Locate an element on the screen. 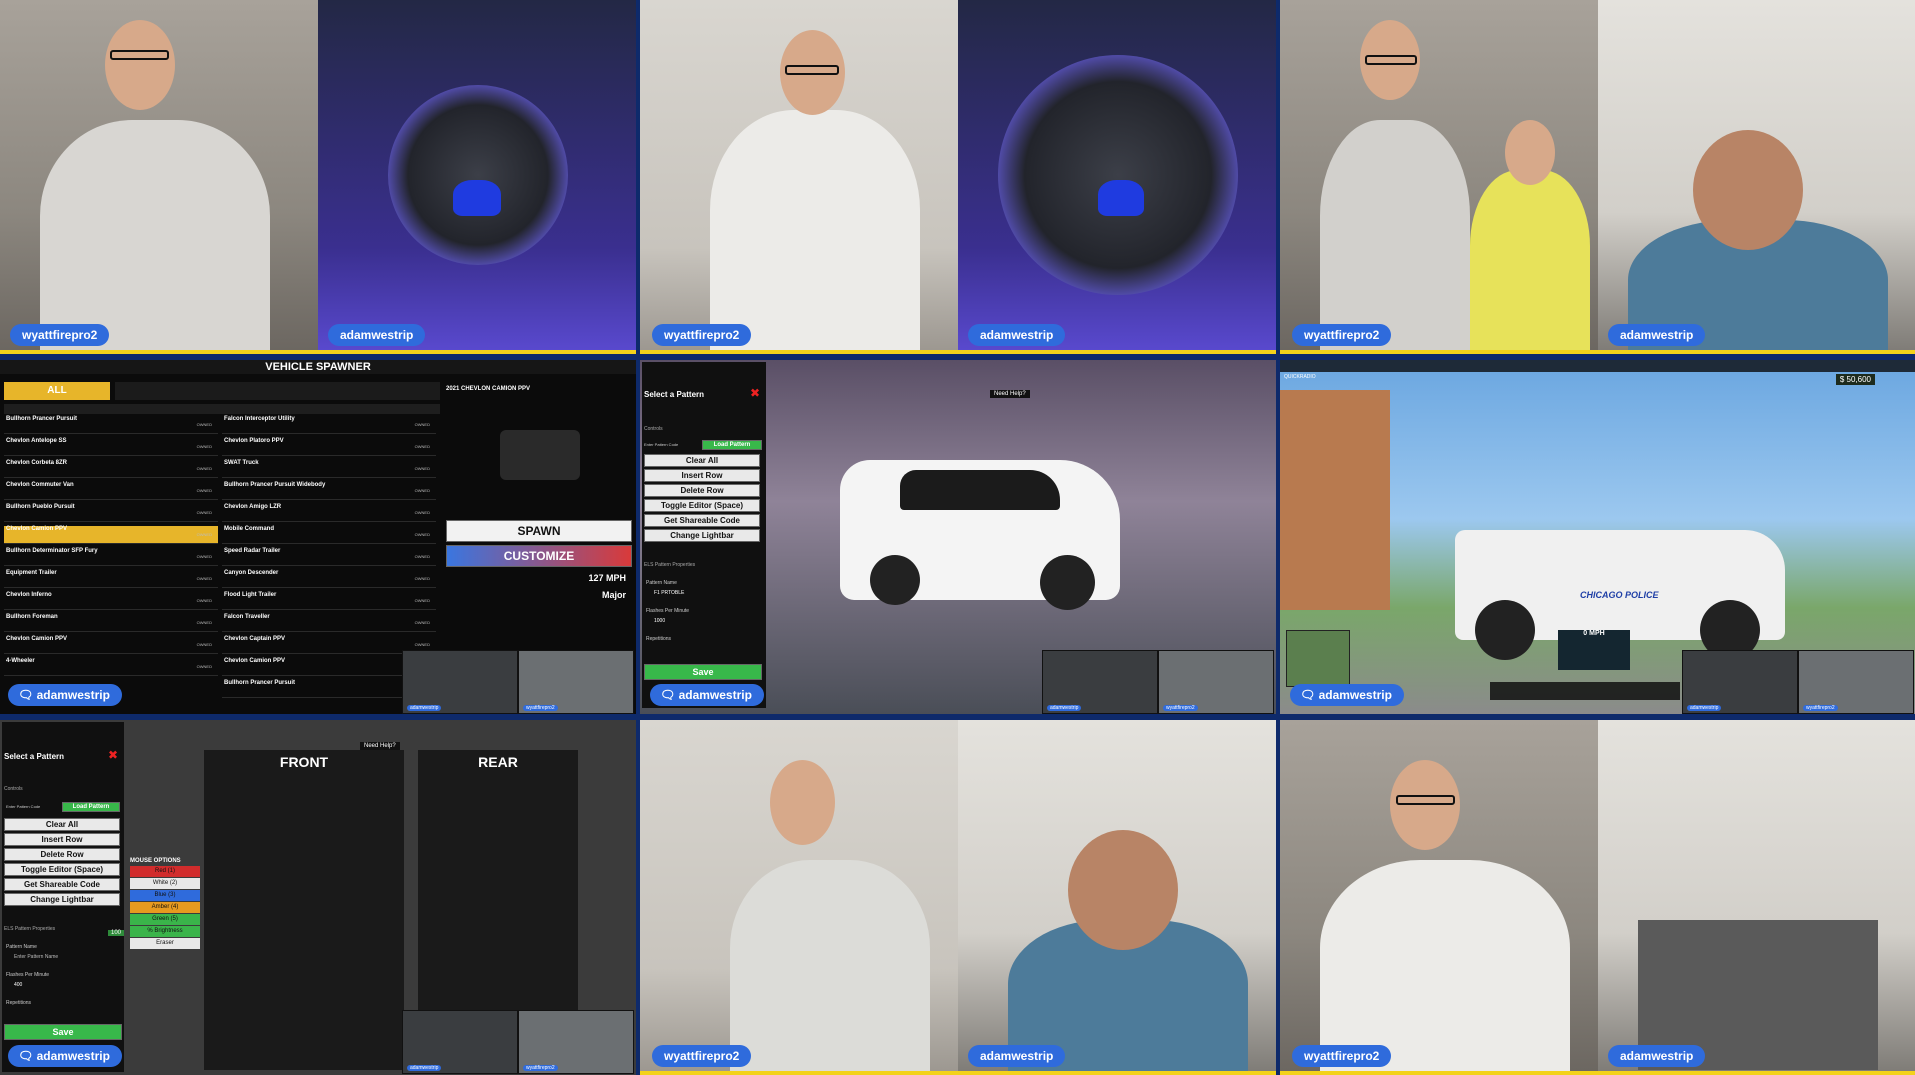  vehicle-list-item: Falcon Interceptor Utility OWNED is located at coordinates (329, 425).